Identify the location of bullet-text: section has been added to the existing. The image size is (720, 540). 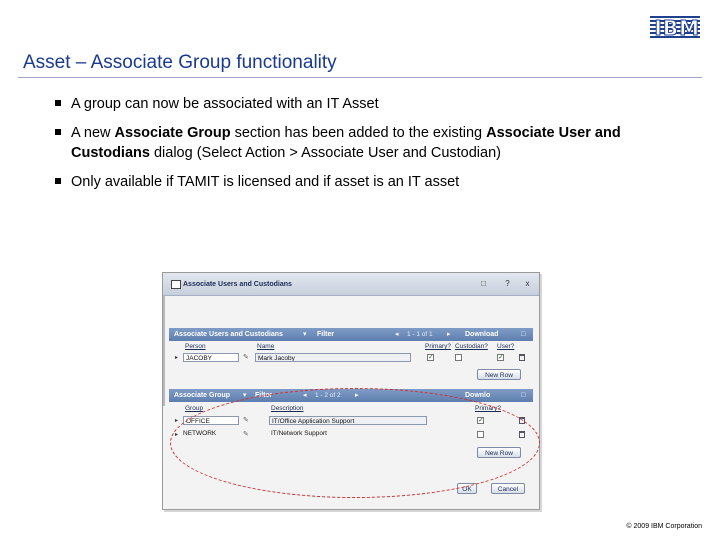
(358, 133).